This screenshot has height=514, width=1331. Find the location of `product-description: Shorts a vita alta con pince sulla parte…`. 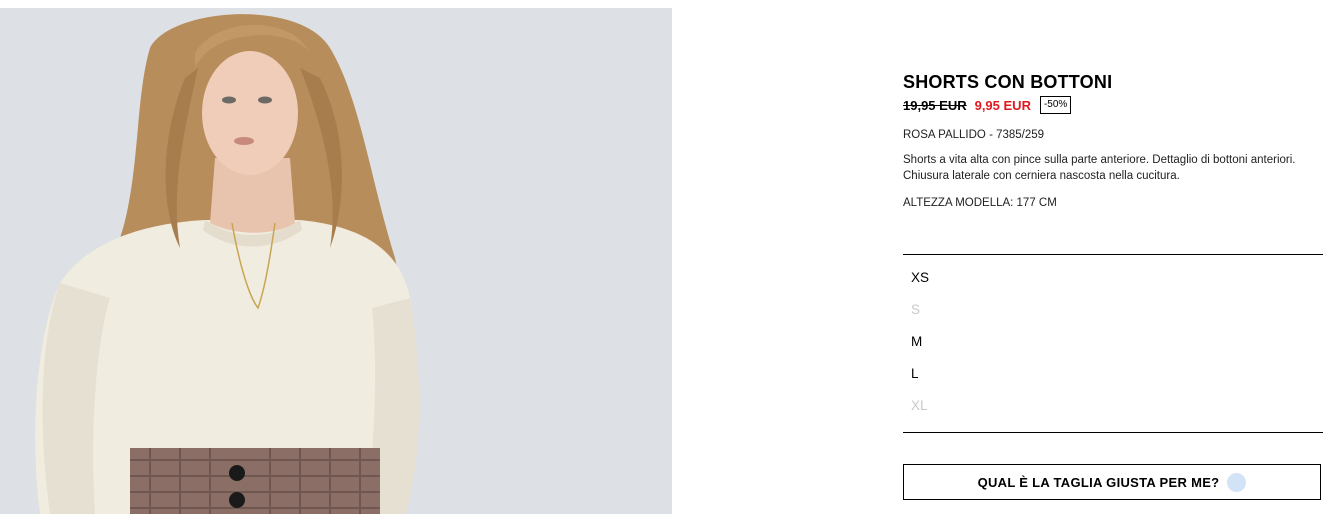

product-description: Shorts a vita alta con pince sulla parte… is located at coordinates (1099, 168).